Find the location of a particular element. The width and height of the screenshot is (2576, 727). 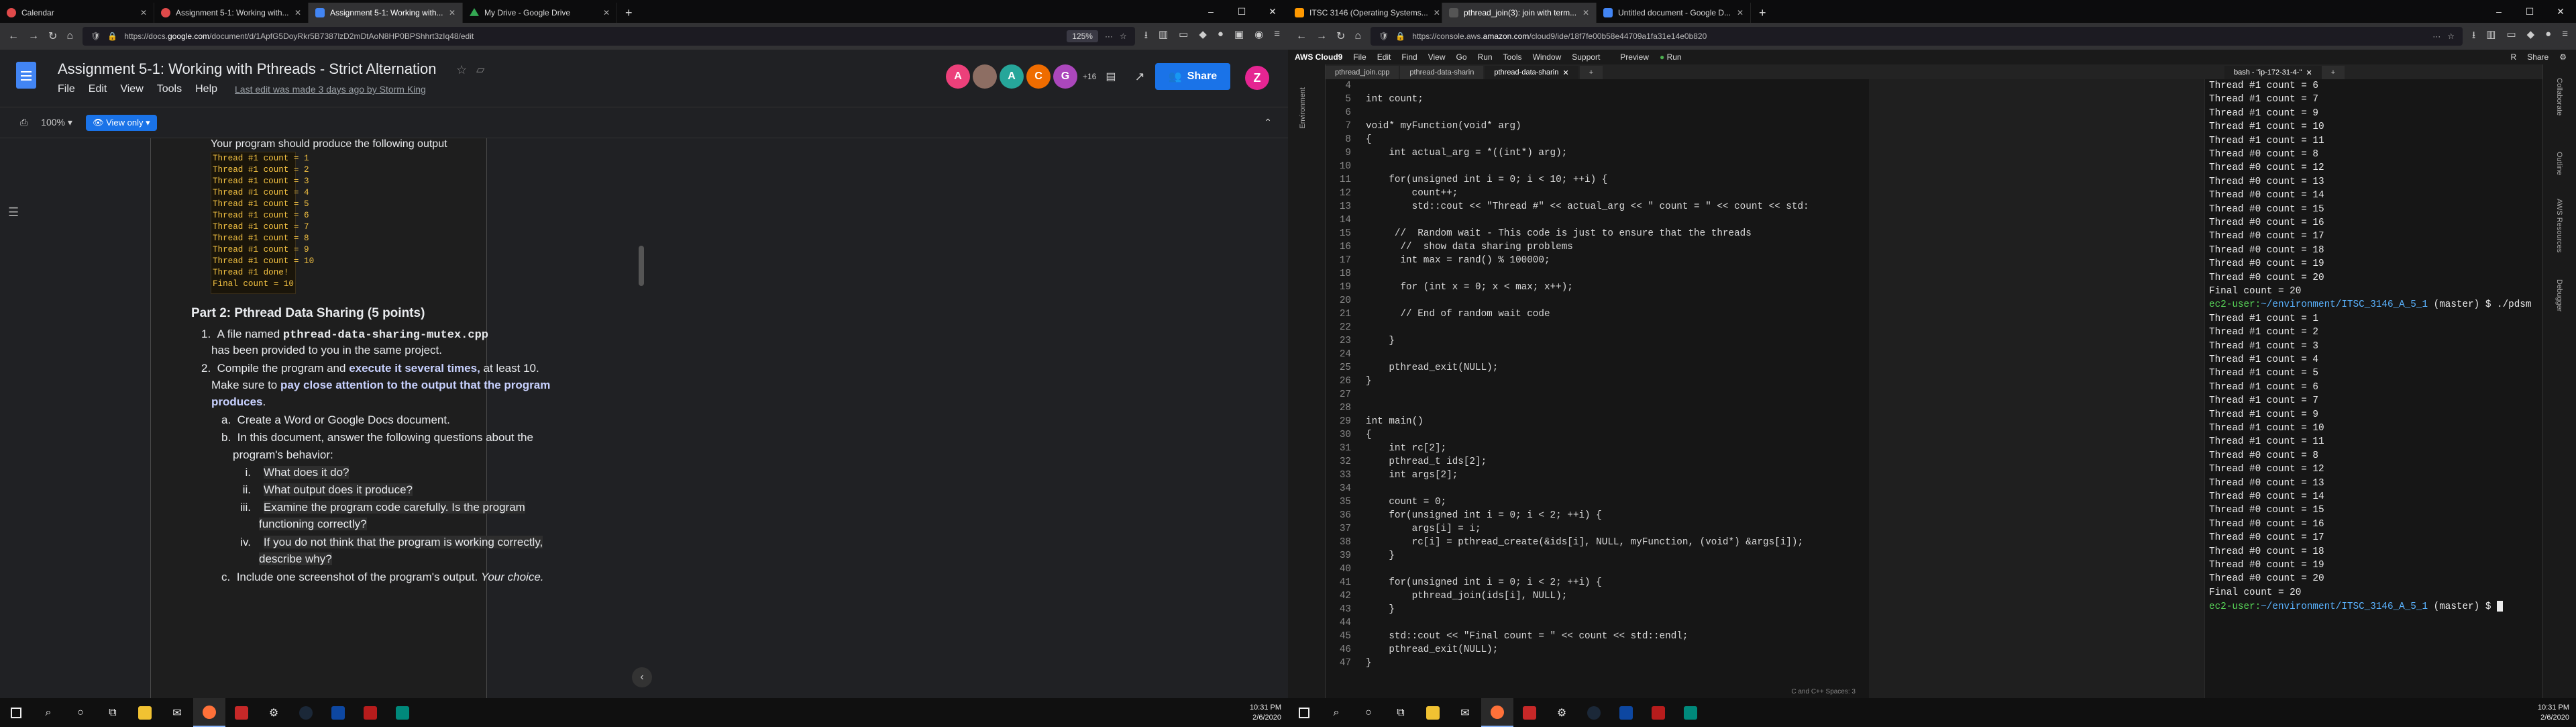

extension-icon: ▣ is located at coordinates (1239, 36).